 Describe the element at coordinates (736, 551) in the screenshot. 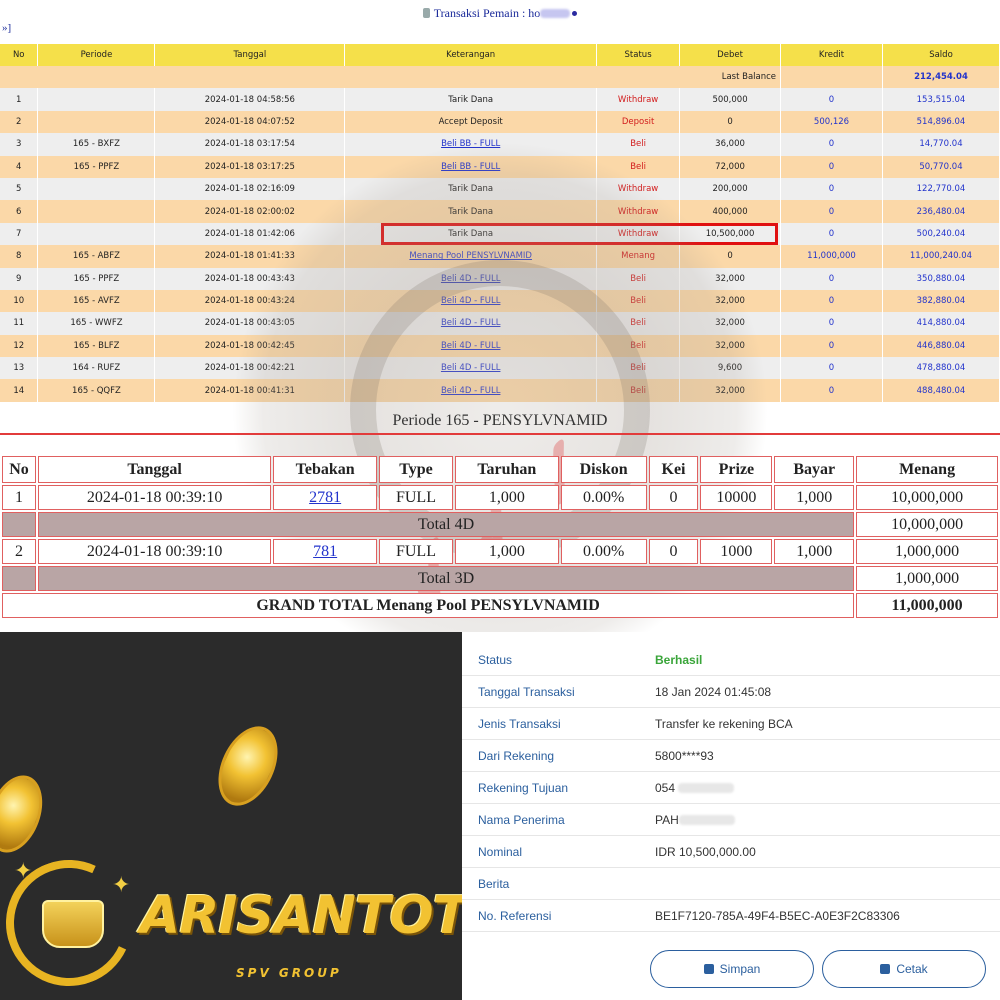

I see `prize-prize: 1000` at that location.